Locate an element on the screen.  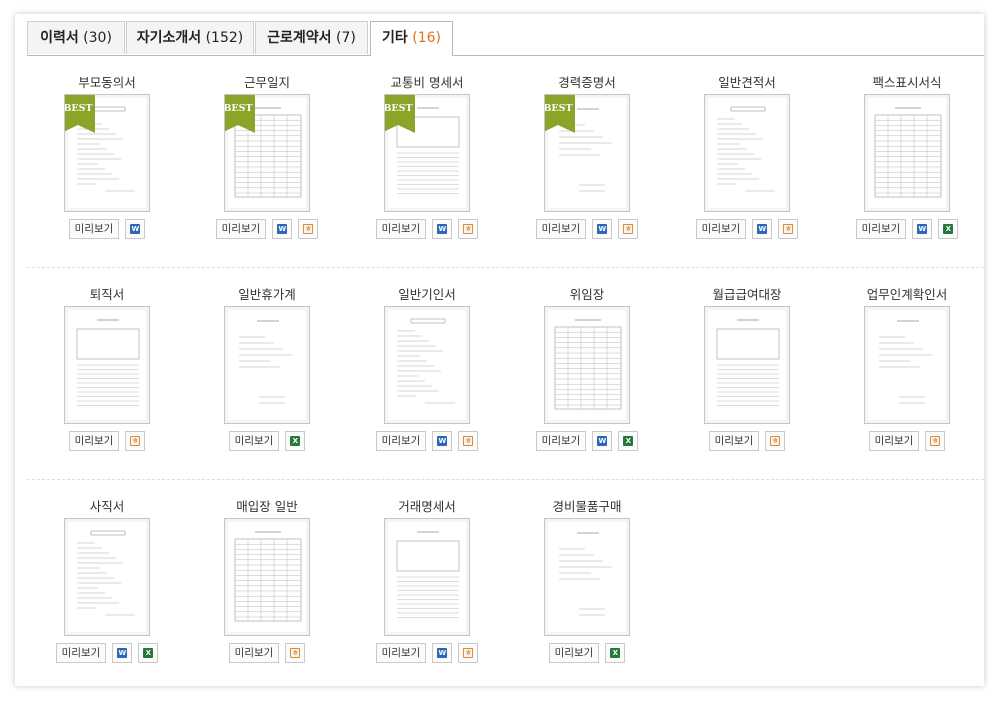
document-item: 사직서미리보기 W X is located at coordinates (107, 580).